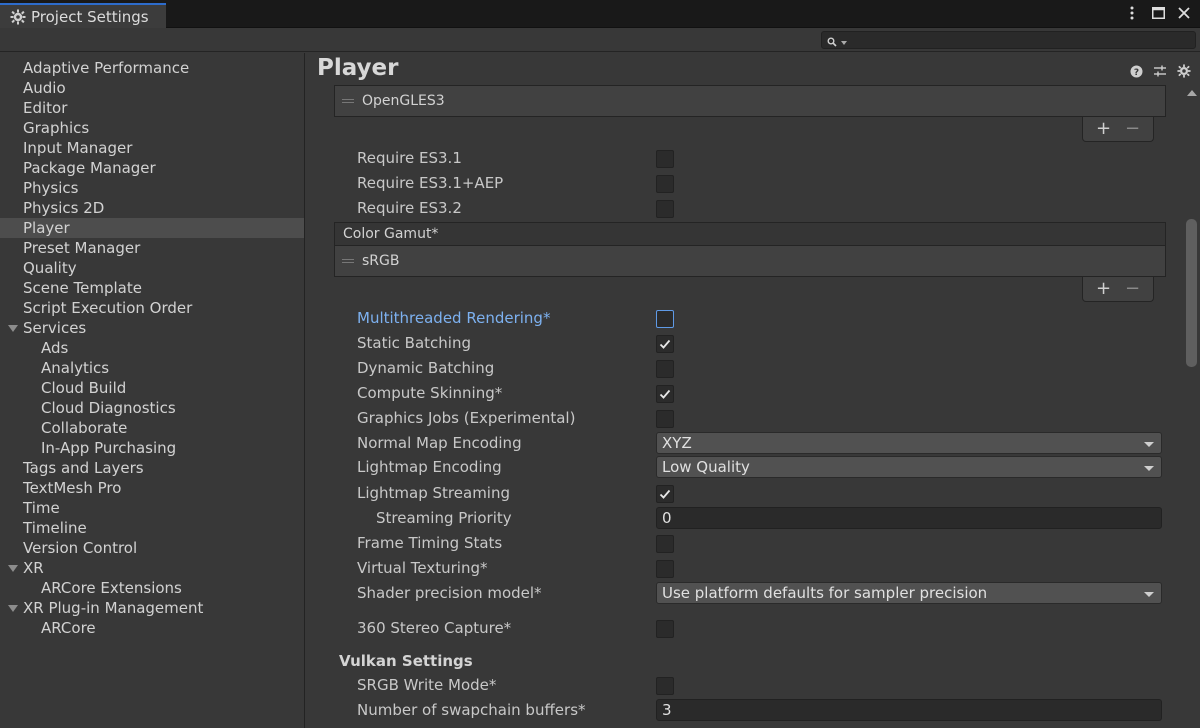 Image resolution: width=1200 pixels, height=728 pixels. Describe the element at coordinates (665, 419) in the screenshot. I see `graphics-jobs-experimental-checkbox` at that location.